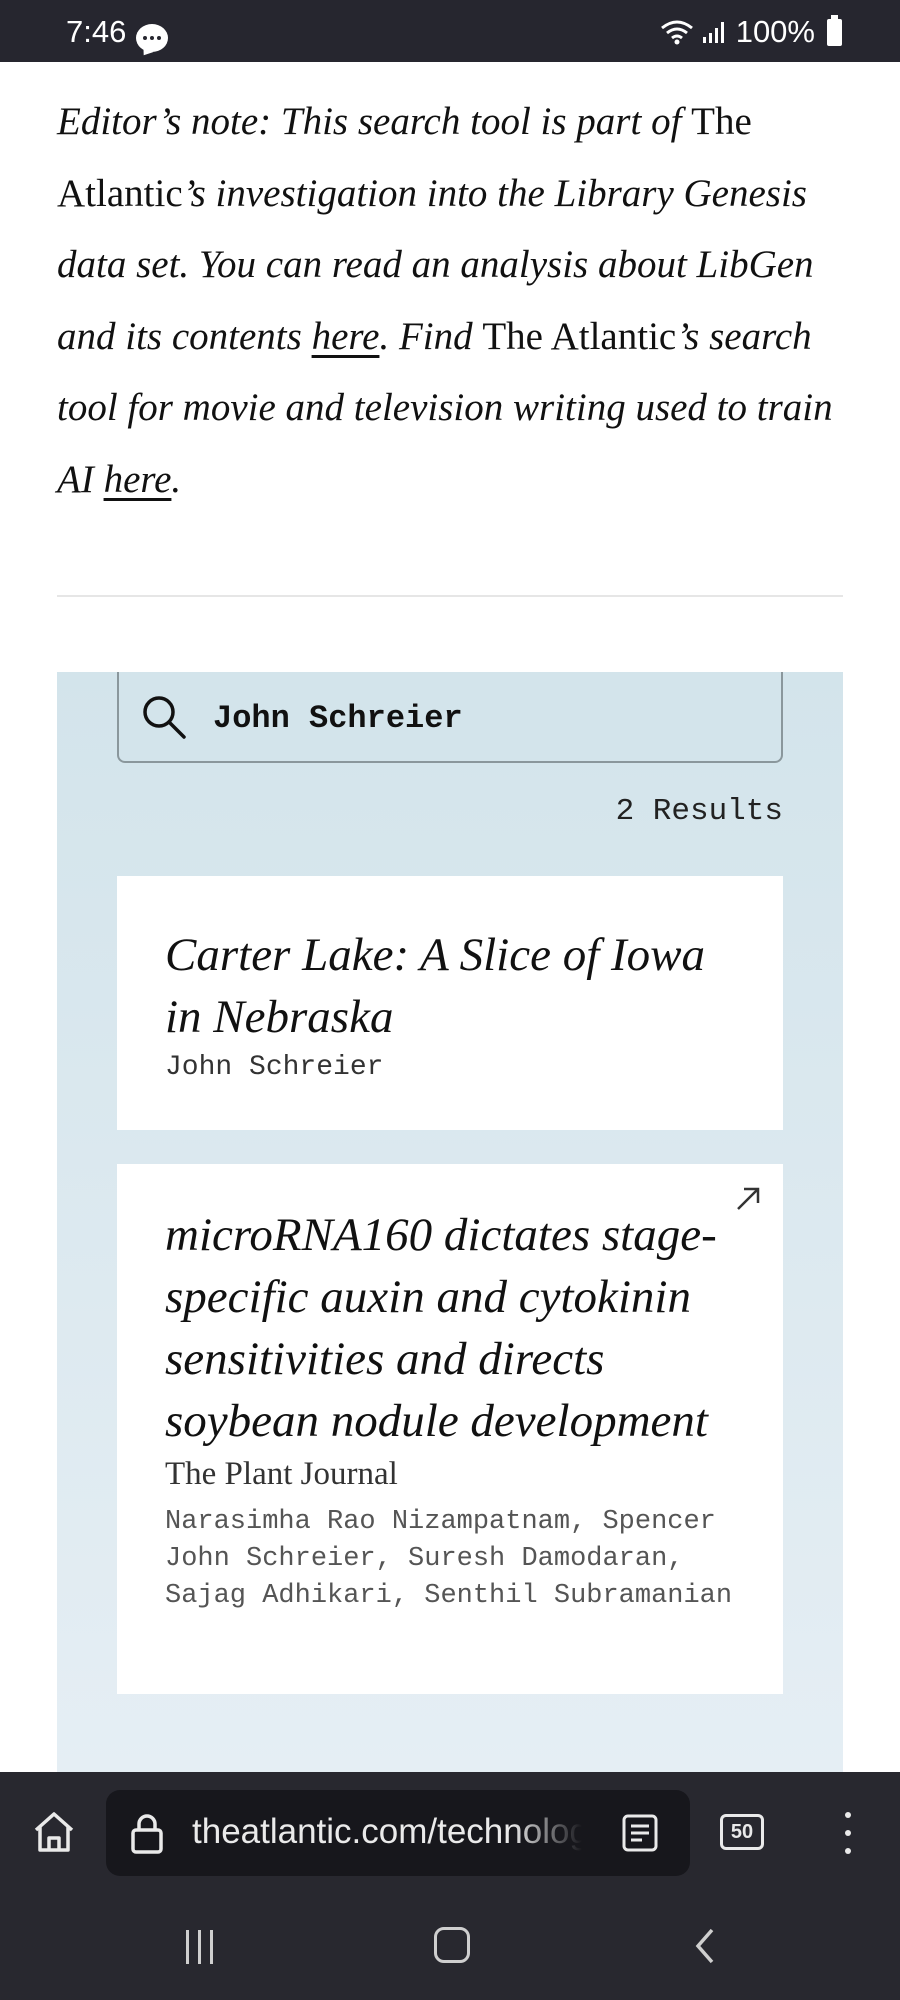 This screenshot has width=900, height=2000. What do you see at coordinates (54, 1832) in the screenshot?
I see `home-icon` at bounding box center [54, 1832].